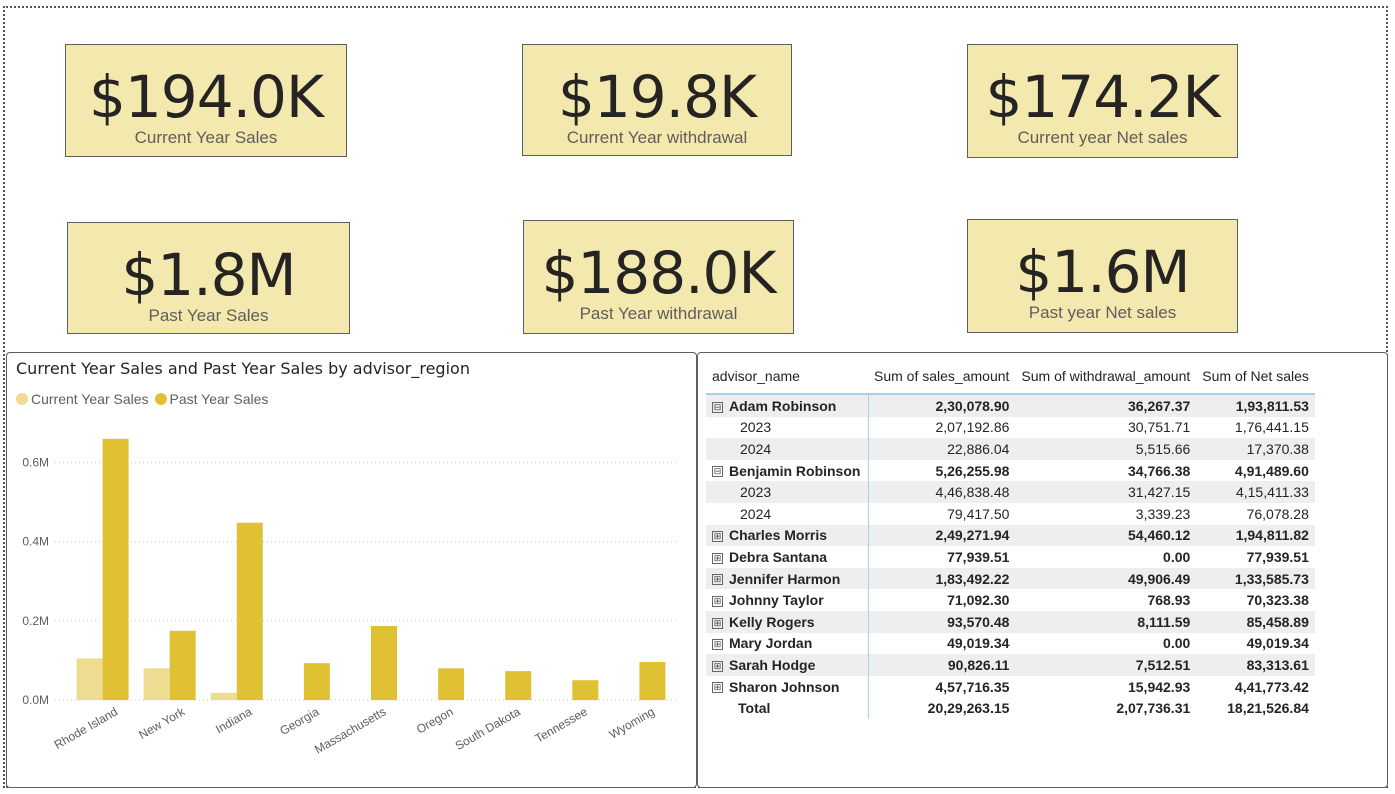  What do you see at coordinates (787, 665) in the screenshot?
I see `cell-advisor-name: ⊞ Sarah Hodge` at bounding box center [787, 665].